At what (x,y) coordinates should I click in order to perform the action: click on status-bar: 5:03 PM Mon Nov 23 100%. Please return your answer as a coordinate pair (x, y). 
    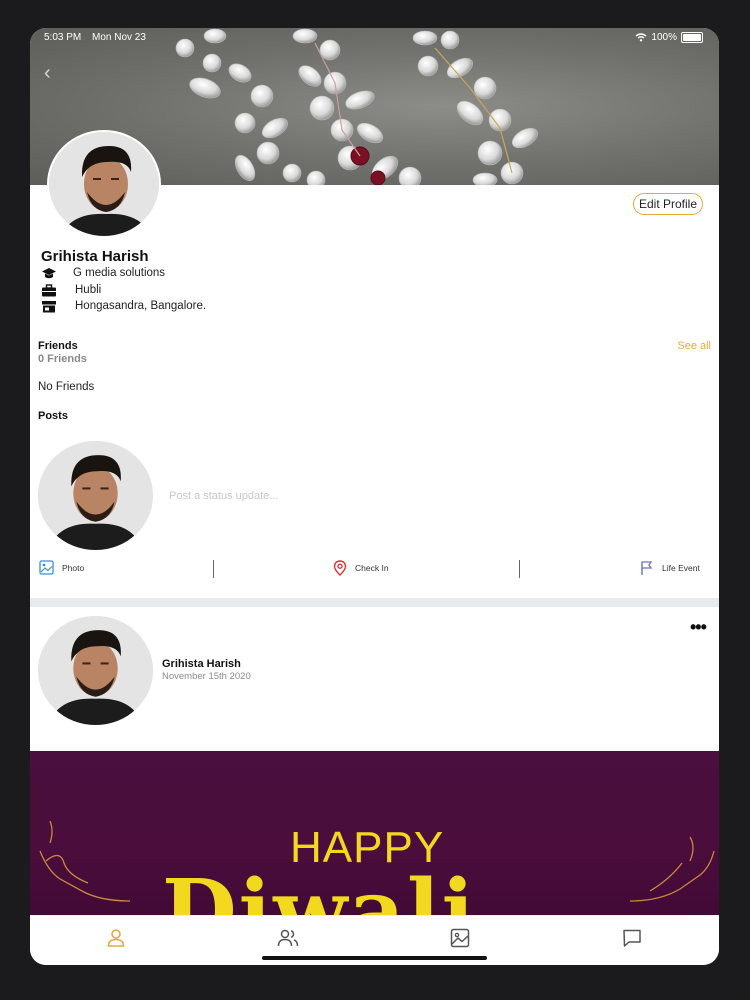
    Looking at the image, I should click on (374, 38).